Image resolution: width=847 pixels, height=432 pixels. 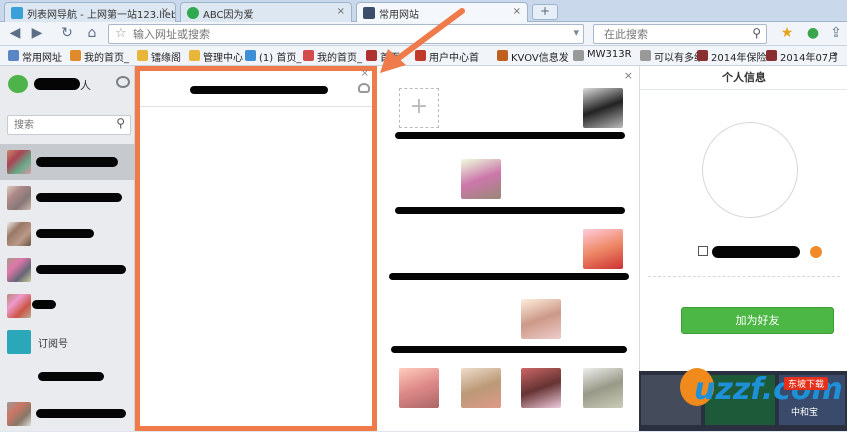 I want to click on url-input, so click(x=343, y=34).